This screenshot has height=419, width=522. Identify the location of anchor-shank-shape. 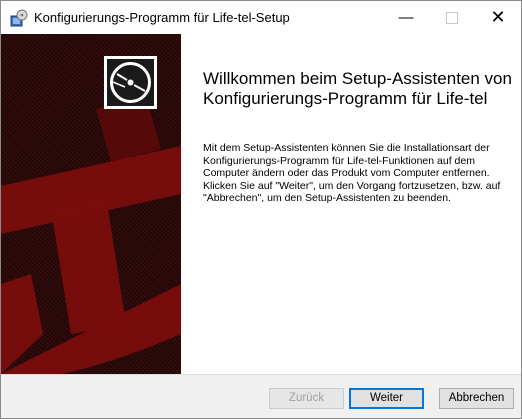
(88, 265).